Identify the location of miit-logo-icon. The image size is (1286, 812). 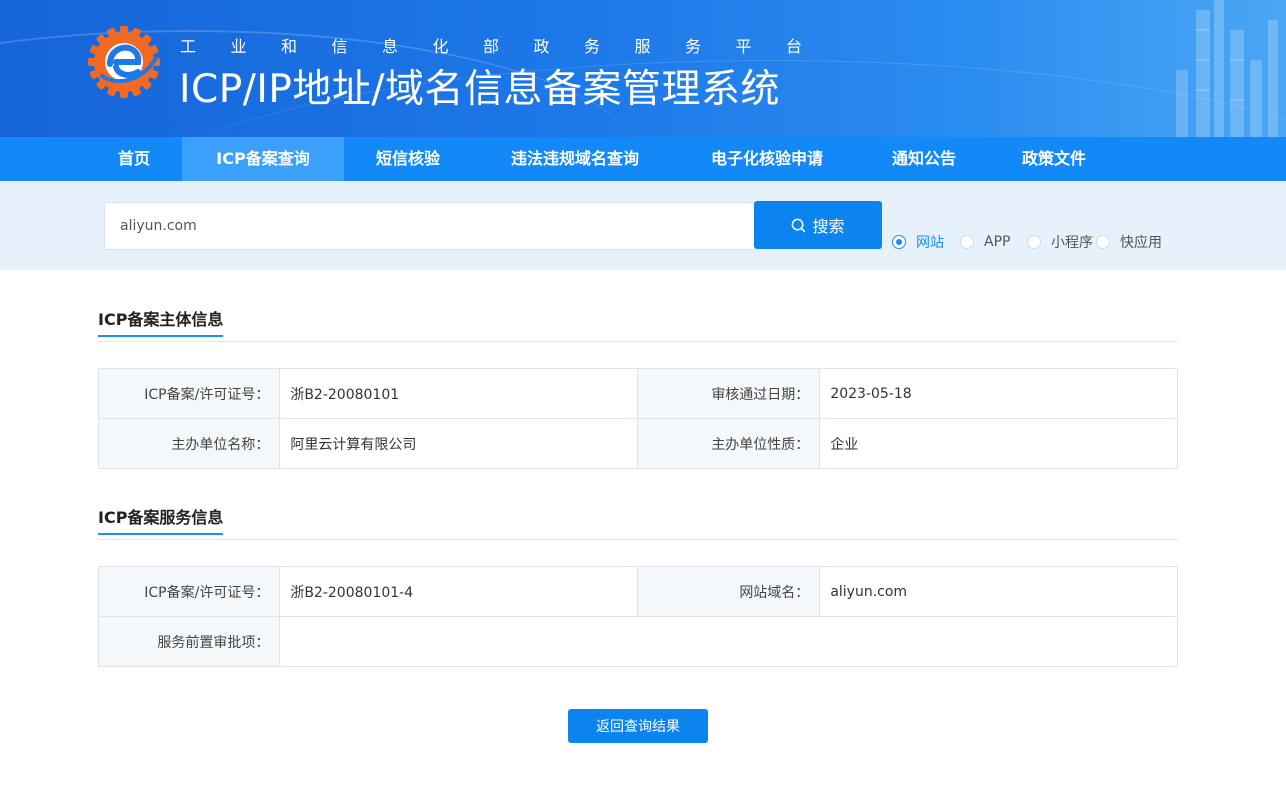
(124, 62).